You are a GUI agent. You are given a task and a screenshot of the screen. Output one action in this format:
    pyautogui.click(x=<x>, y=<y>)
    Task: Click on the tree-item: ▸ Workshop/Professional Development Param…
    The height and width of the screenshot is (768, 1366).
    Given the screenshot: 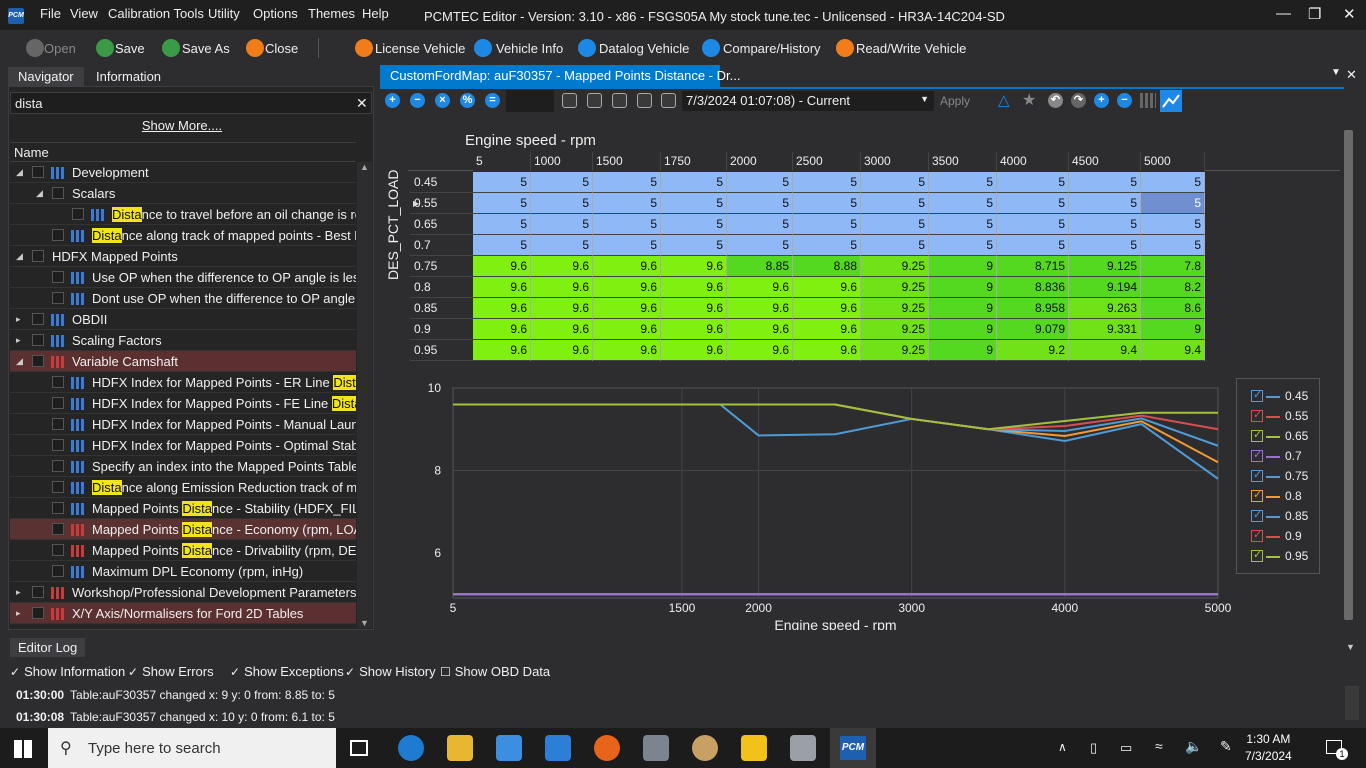 What is the action you would take?
    pyautogui.click(x=183, y=592)
    